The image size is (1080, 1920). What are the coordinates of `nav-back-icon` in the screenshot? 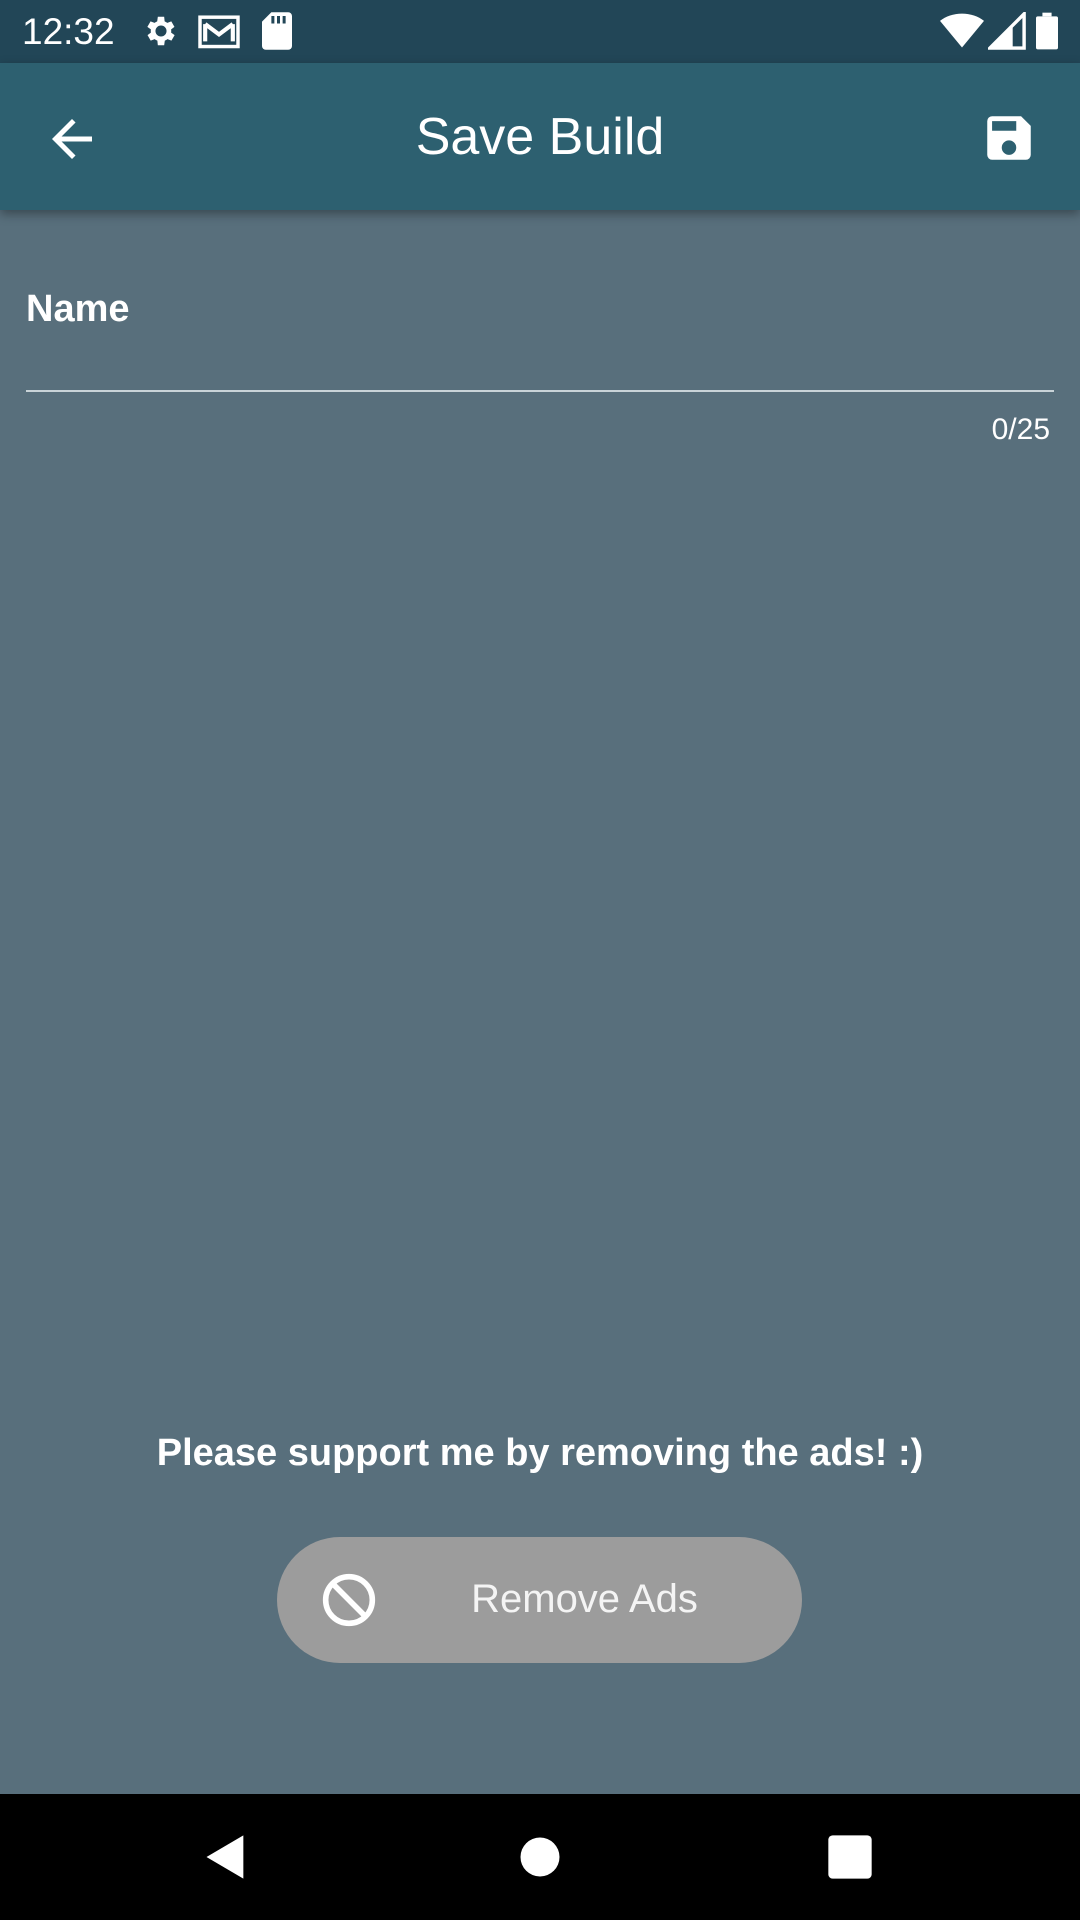 It's located at (226, 1857).